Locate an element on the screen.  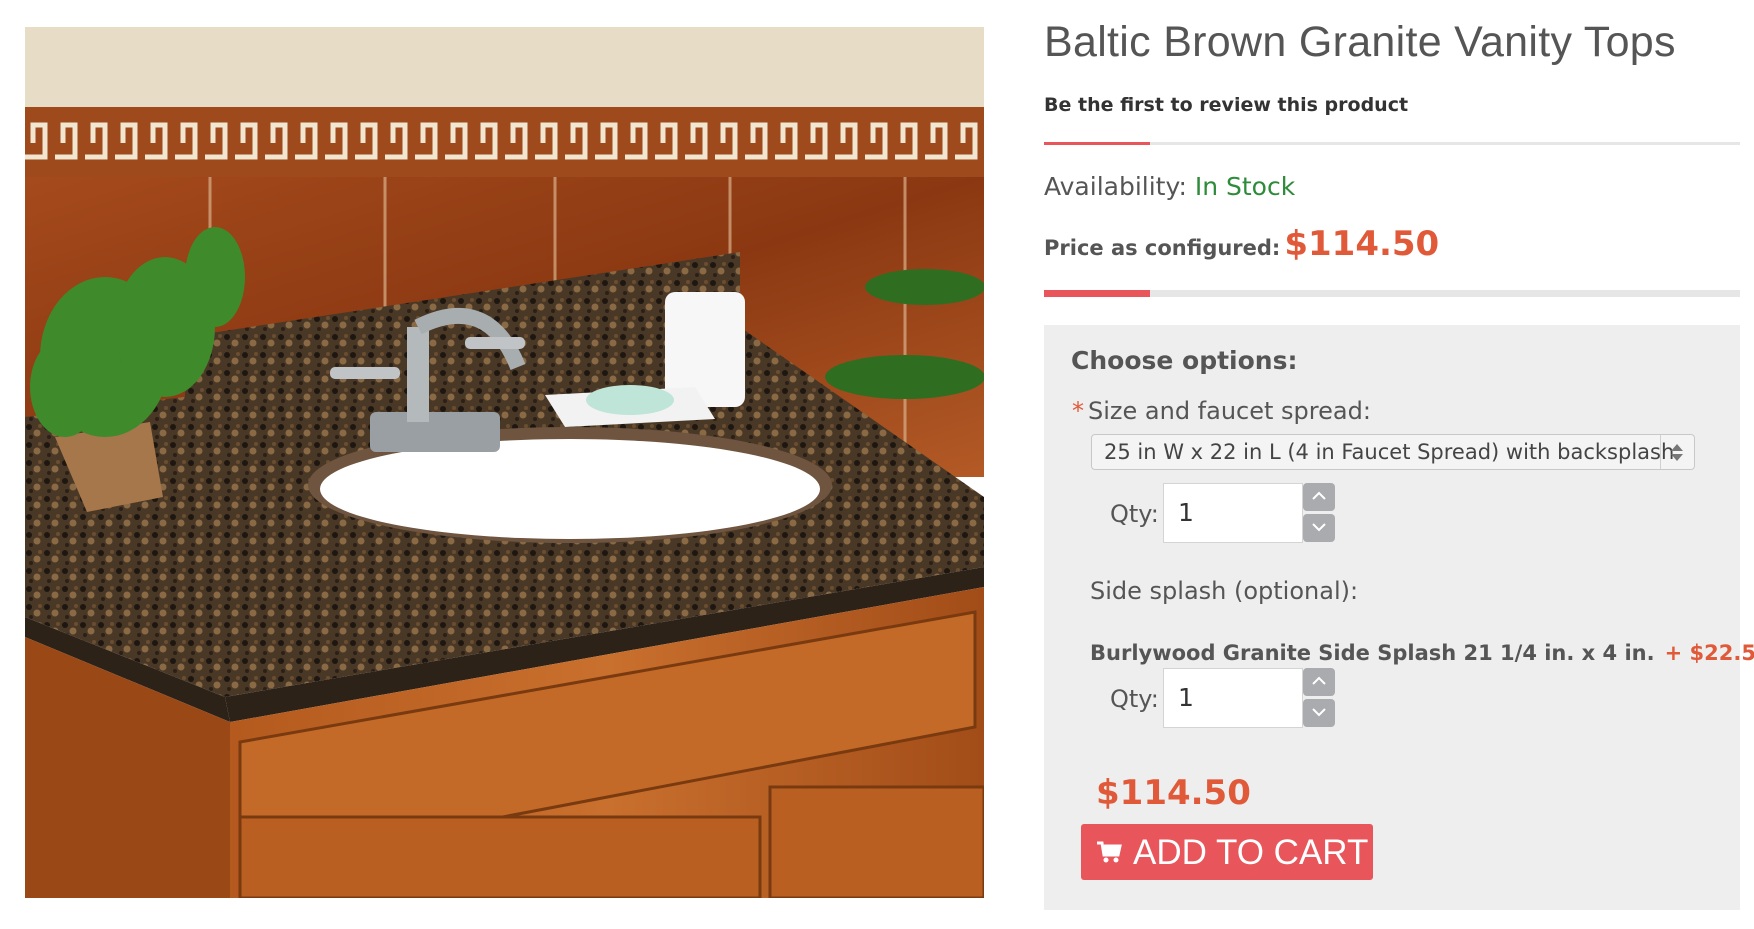
price-value: $114.50 is located at coordinates (1362, 244).